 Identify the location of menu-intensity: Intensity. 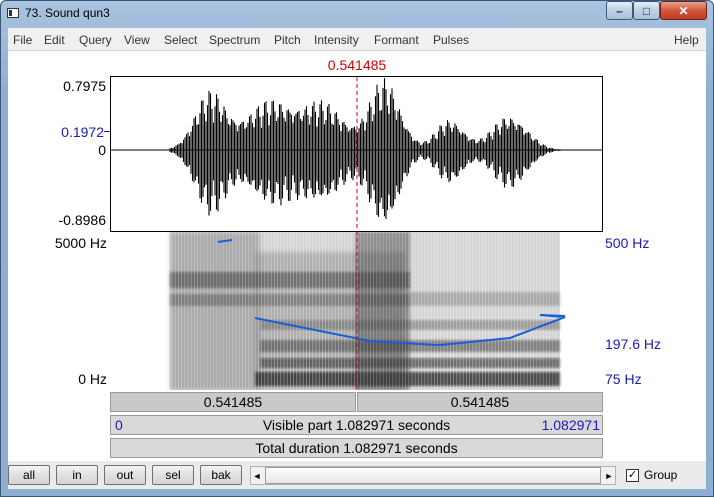
(336, 40).